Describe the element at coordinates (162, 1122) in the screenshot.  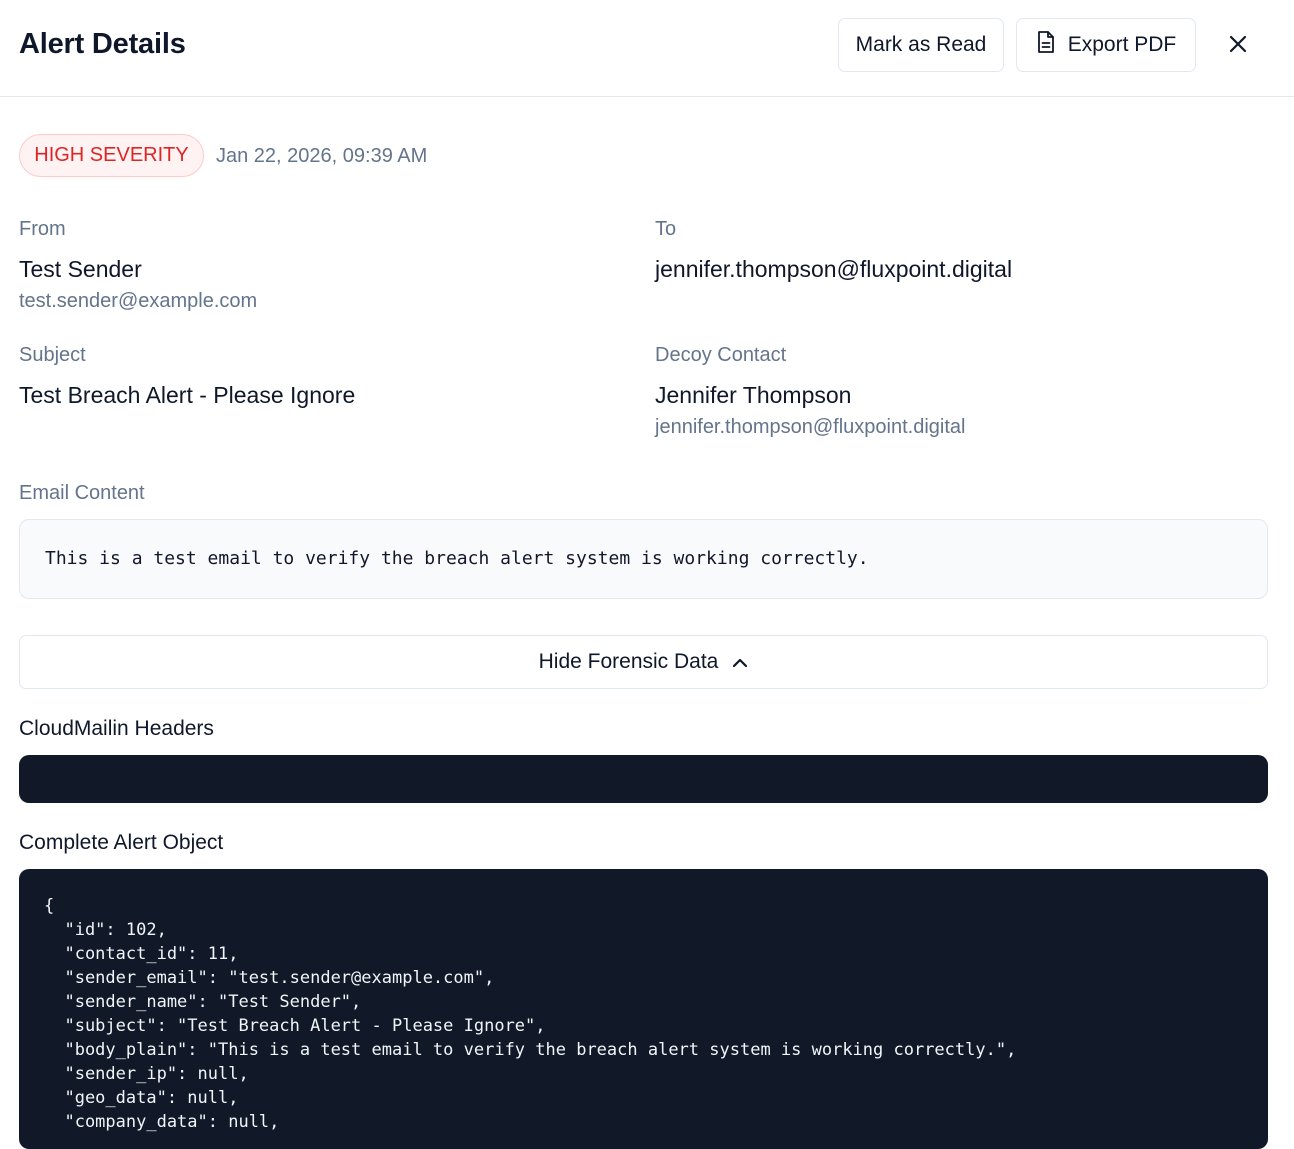
I see `json-line: "company_data": null,` at that location.